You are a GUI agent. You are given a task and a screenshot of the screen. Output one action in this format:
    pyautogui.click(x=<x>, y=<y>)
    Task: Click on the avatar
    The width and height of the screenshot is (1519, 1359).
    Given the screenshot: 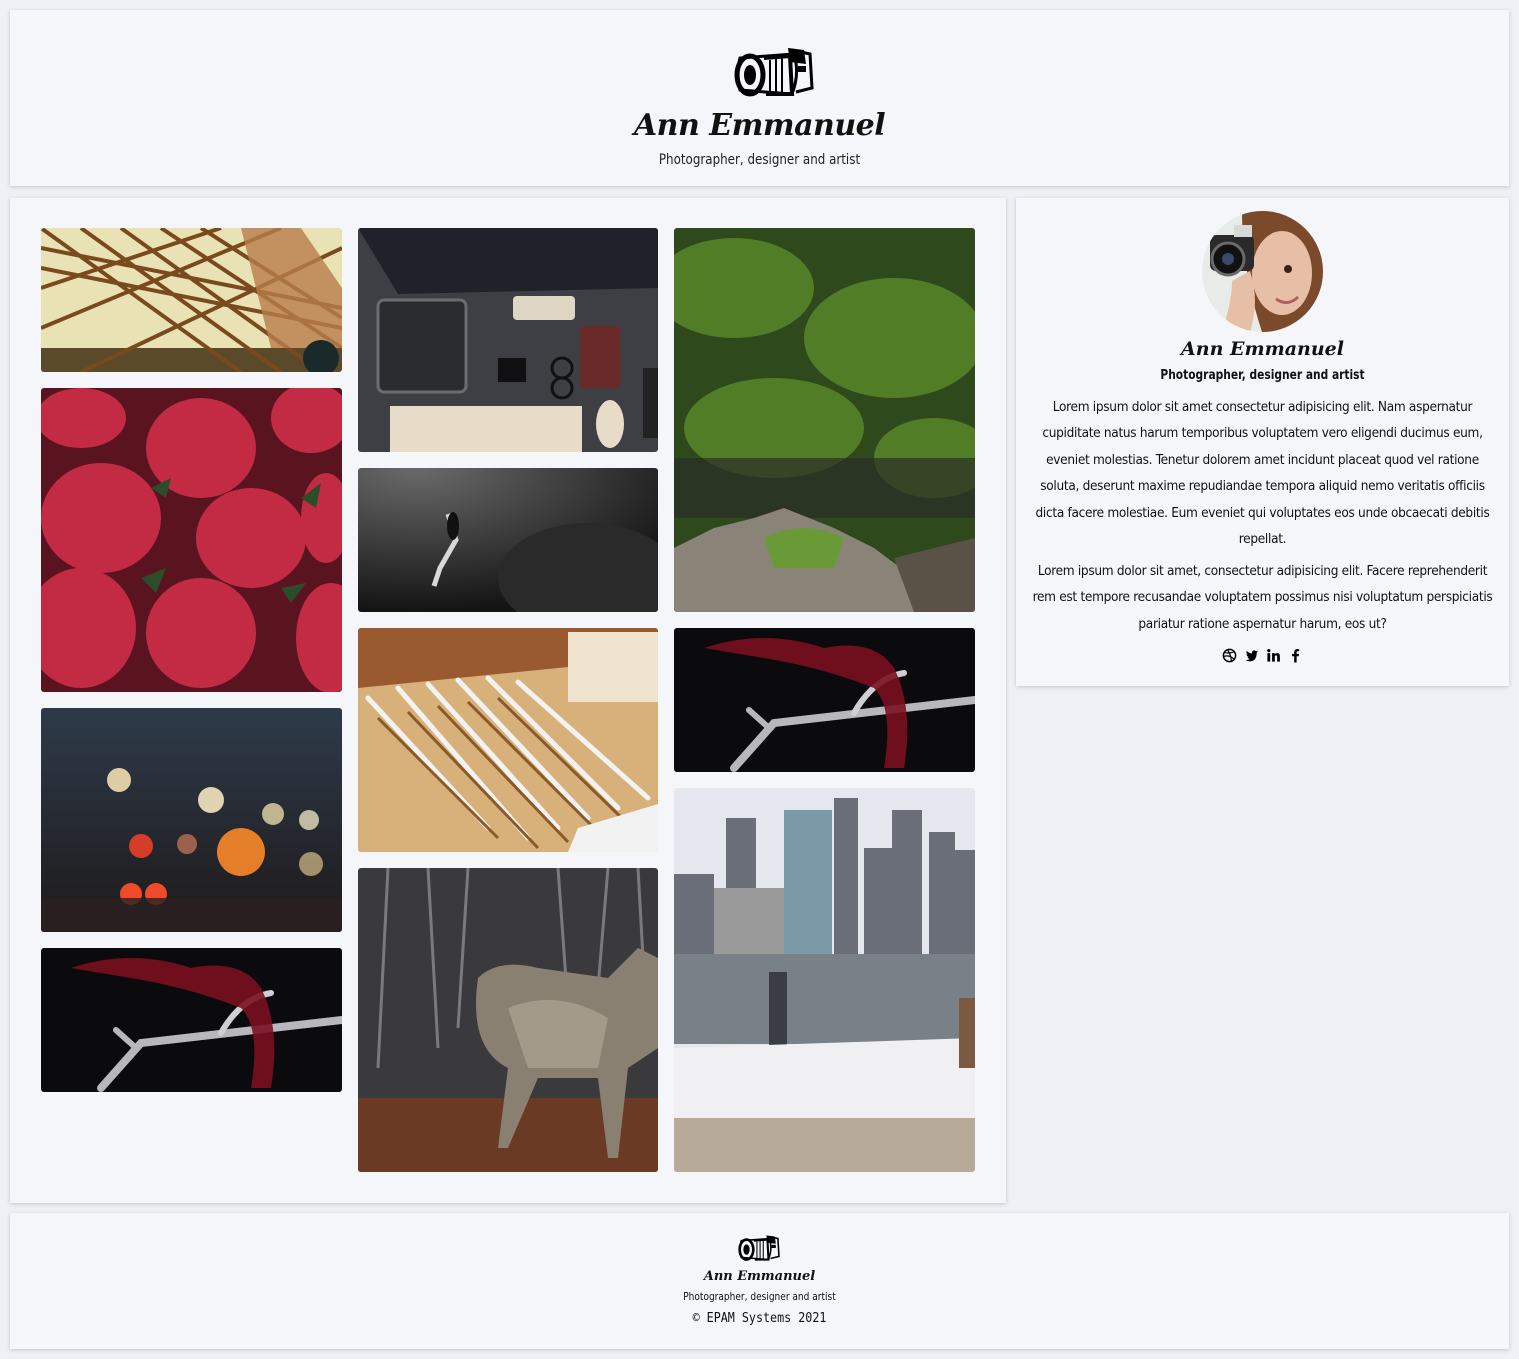 What is the action you would take?
    pyautogui.click(x=1262, y=271)
    